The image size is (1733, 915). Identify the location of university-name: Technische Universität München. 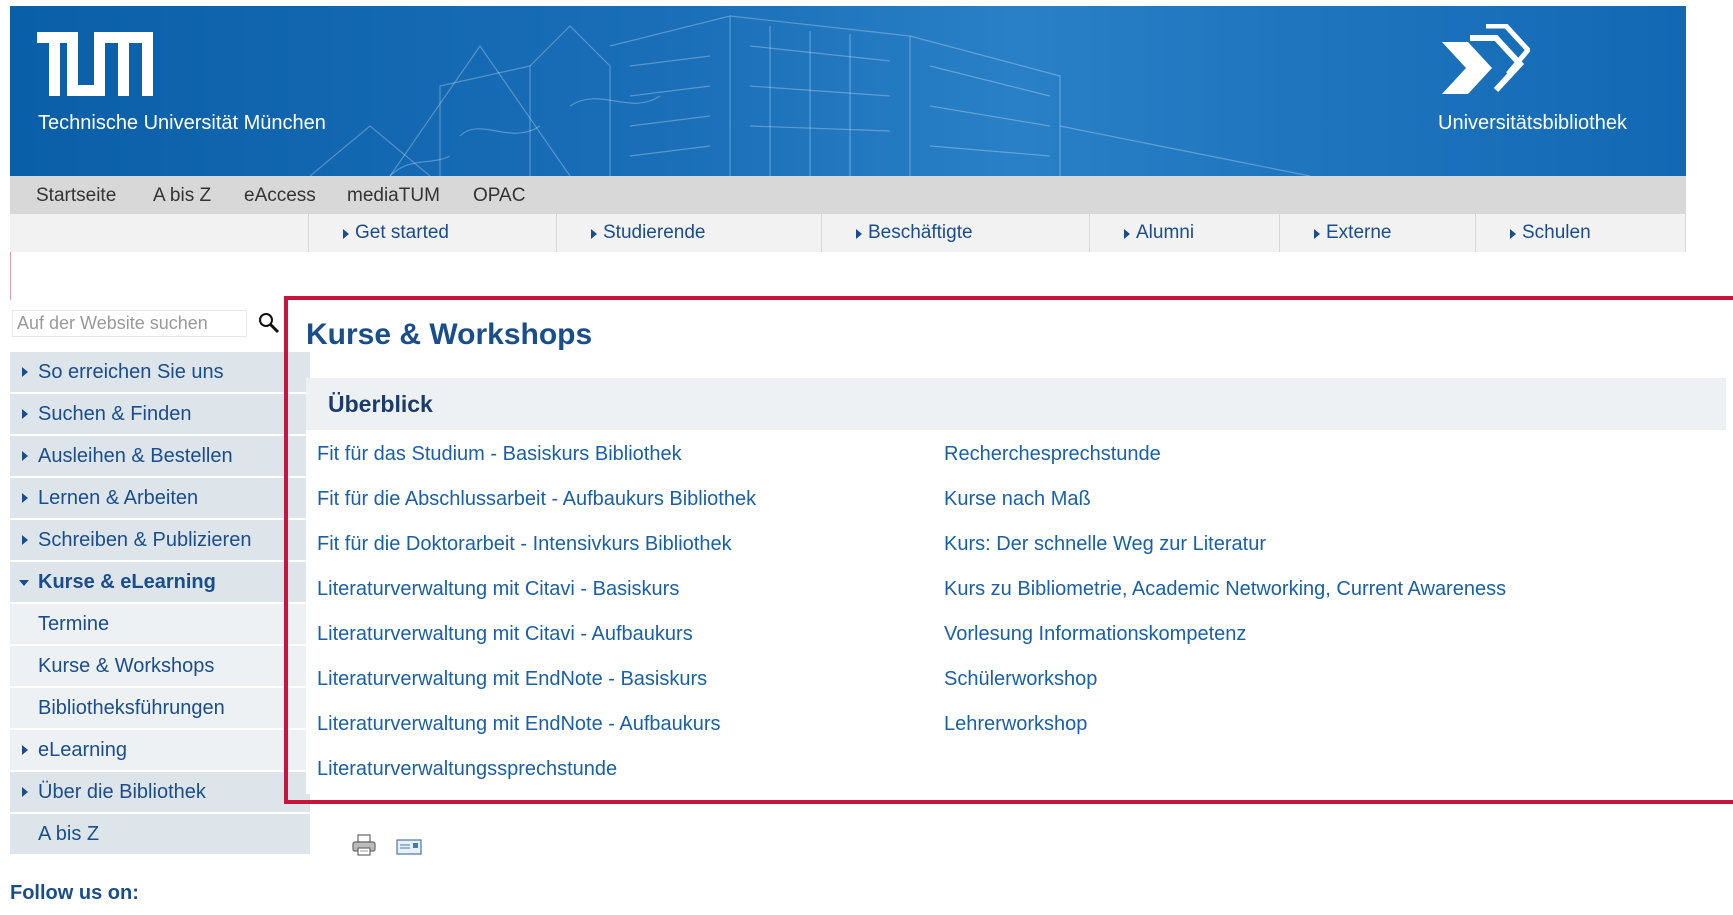
(182, 123).